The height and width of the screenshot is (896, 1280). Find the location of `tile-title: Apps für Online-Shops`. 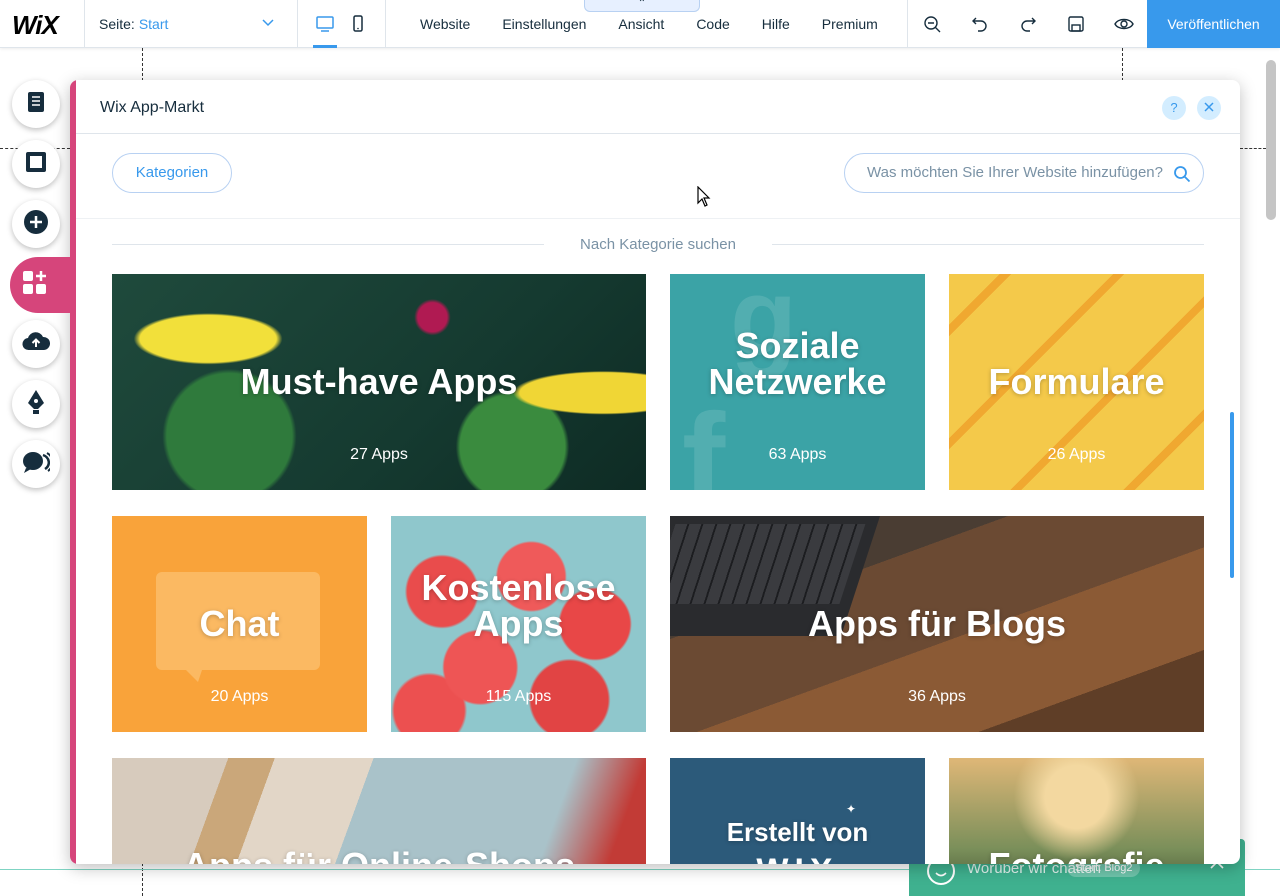

tile-title: Apps für Online-Shops is located at coordinates (379, 856).